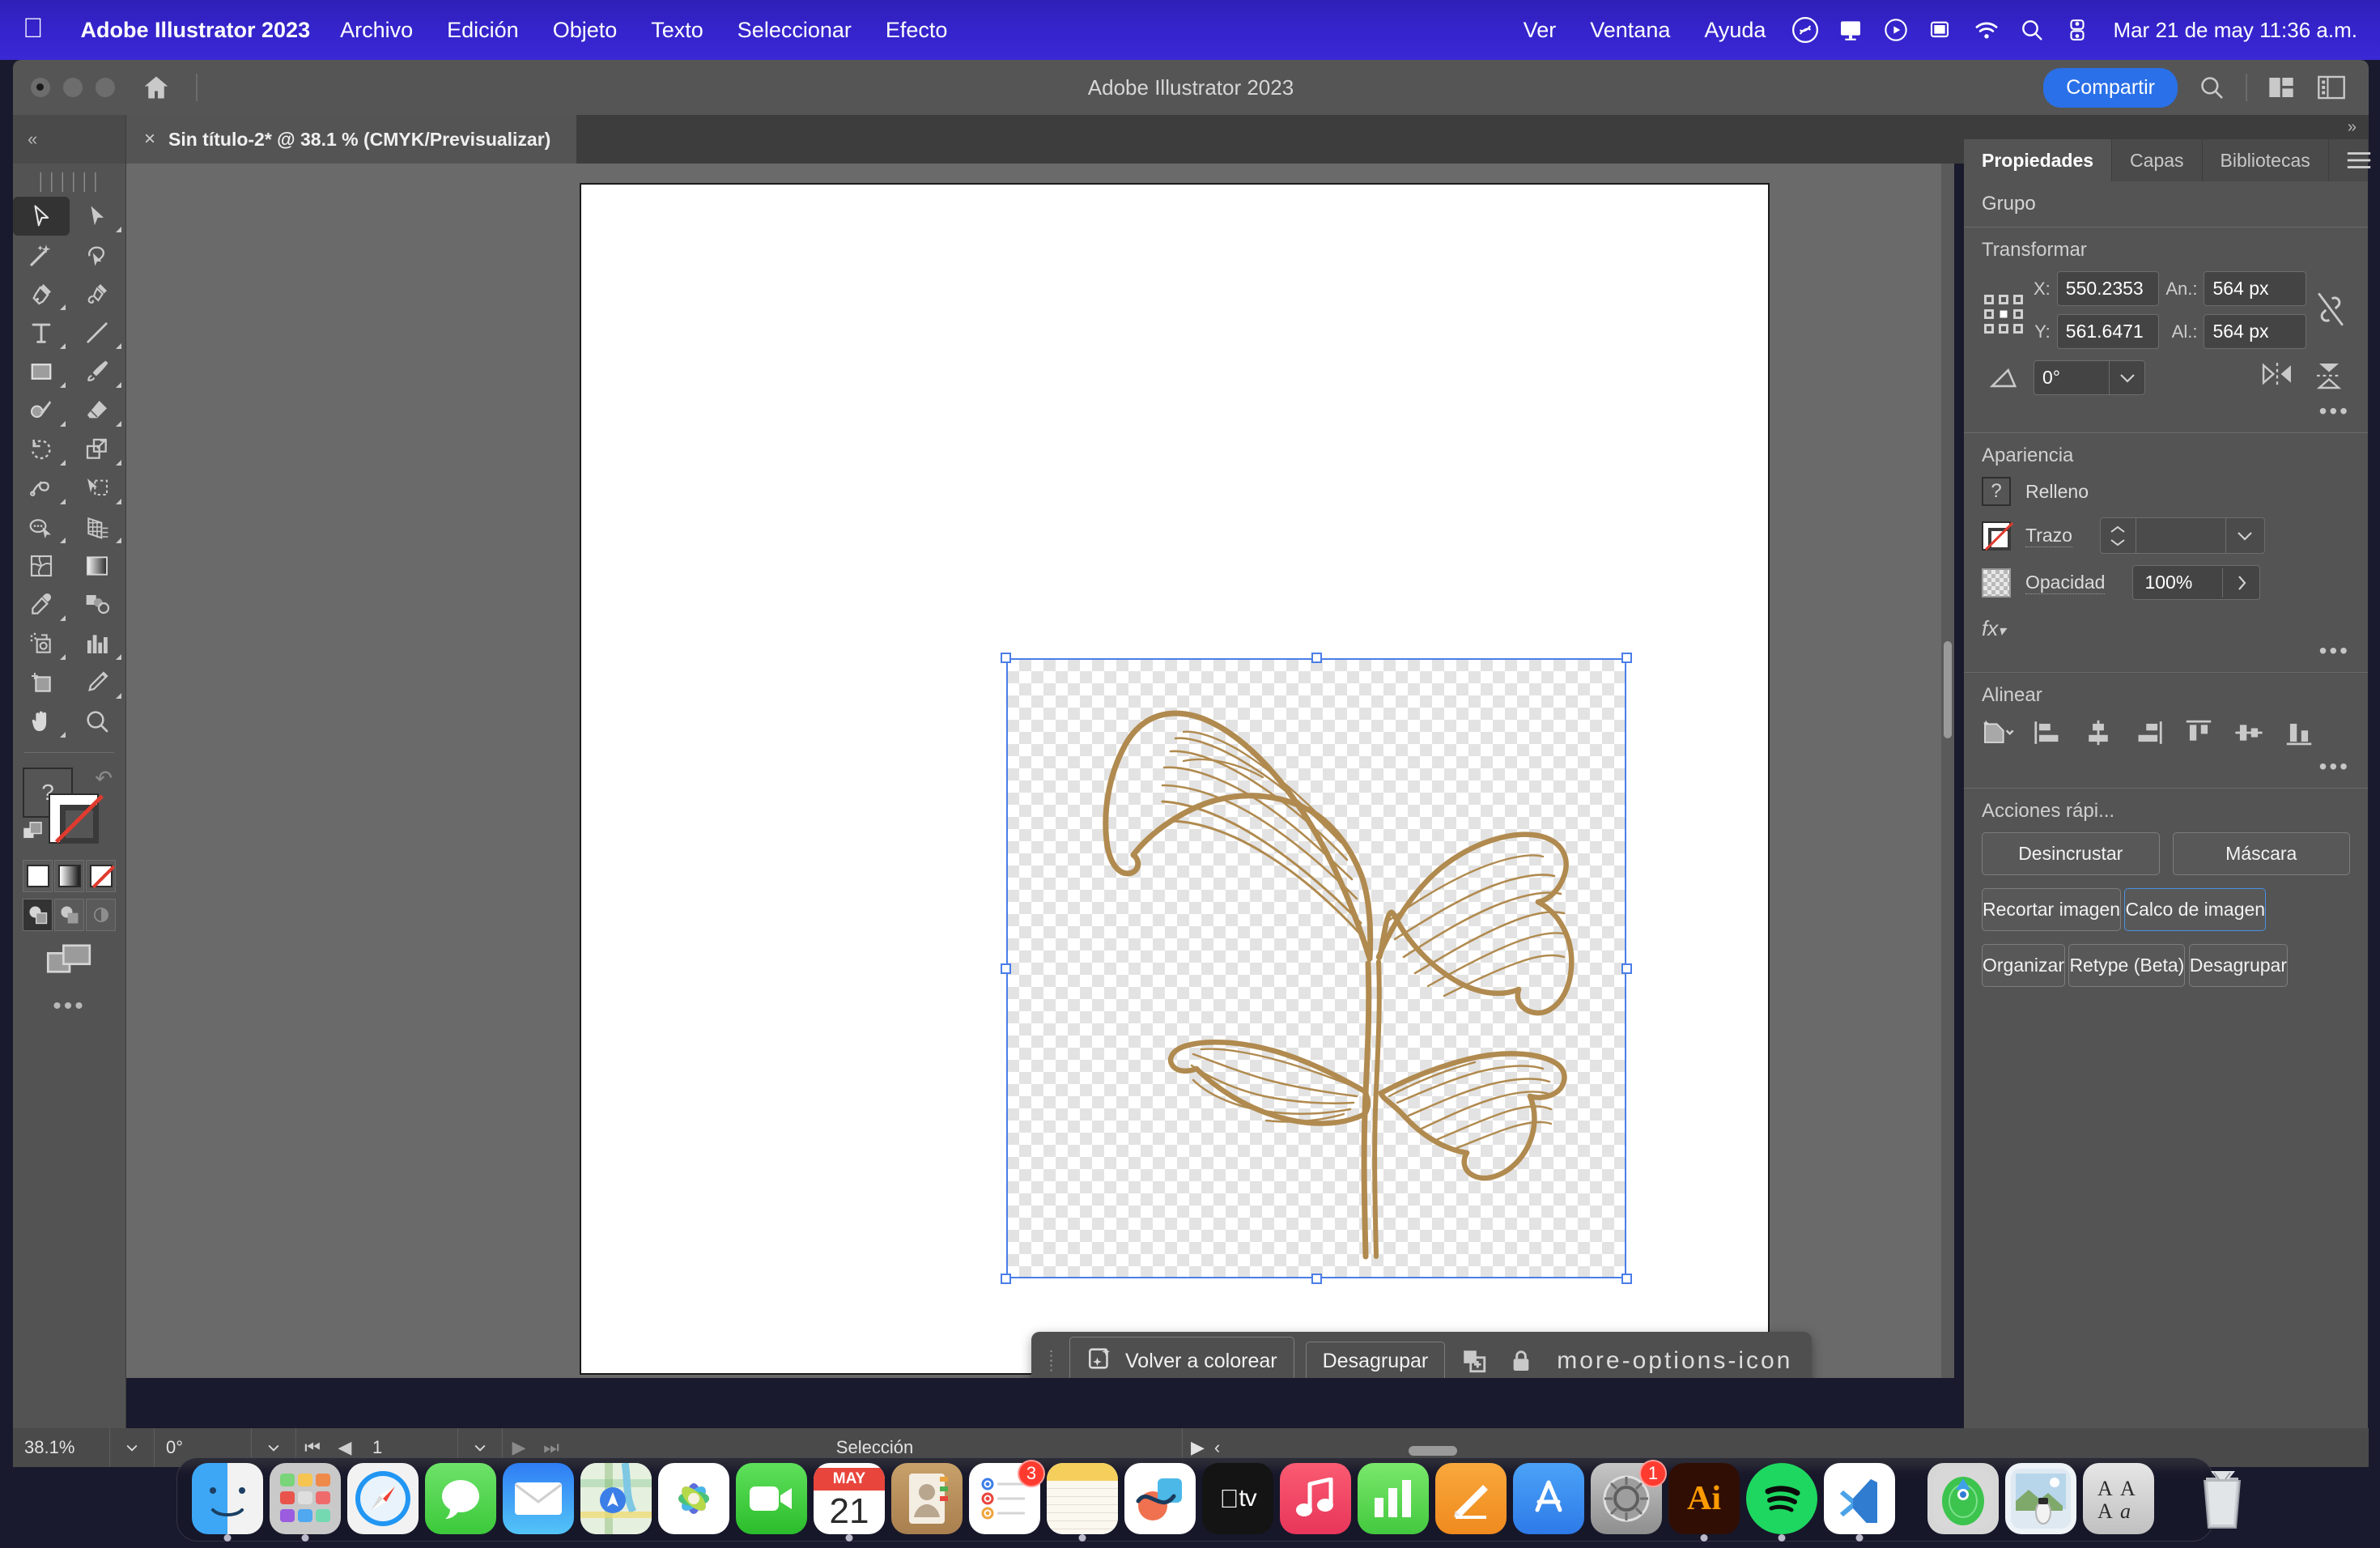  I want to click on arrange-documents-icon, so click(2281, 87).